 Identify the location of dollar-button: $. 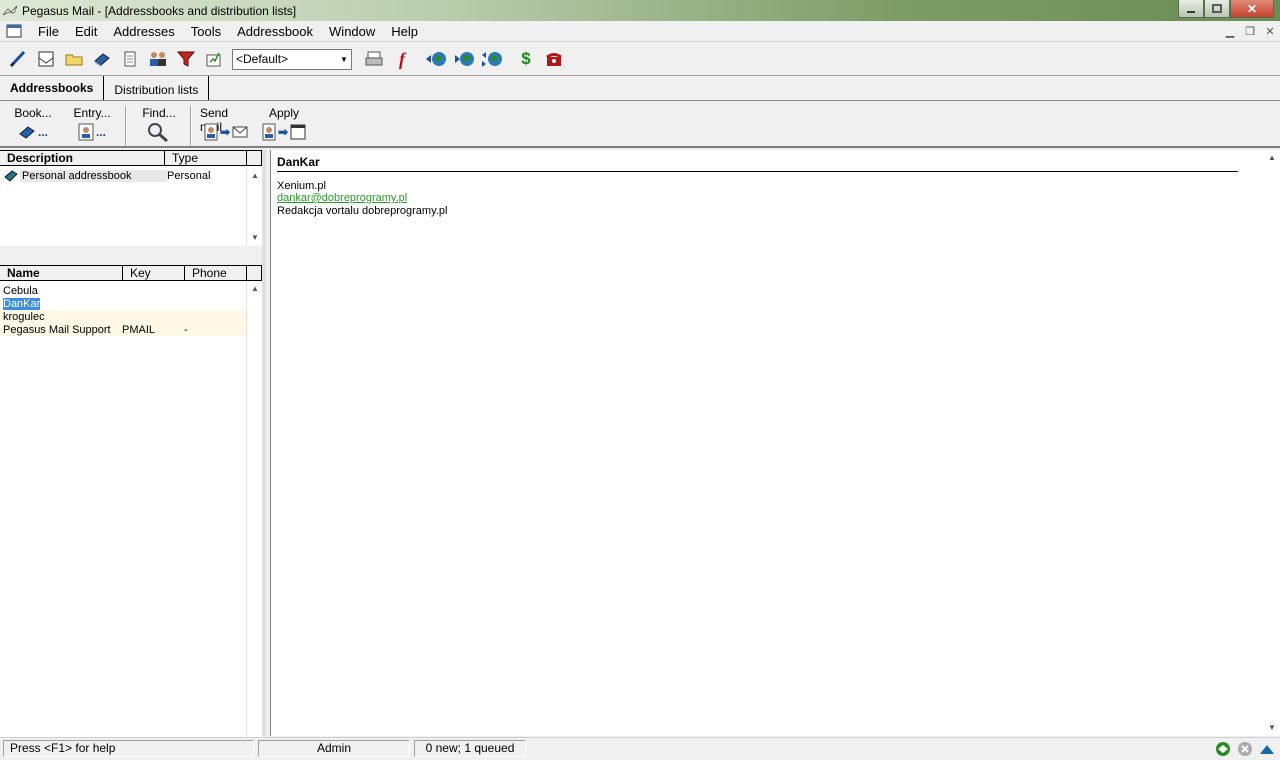
(526, 59).